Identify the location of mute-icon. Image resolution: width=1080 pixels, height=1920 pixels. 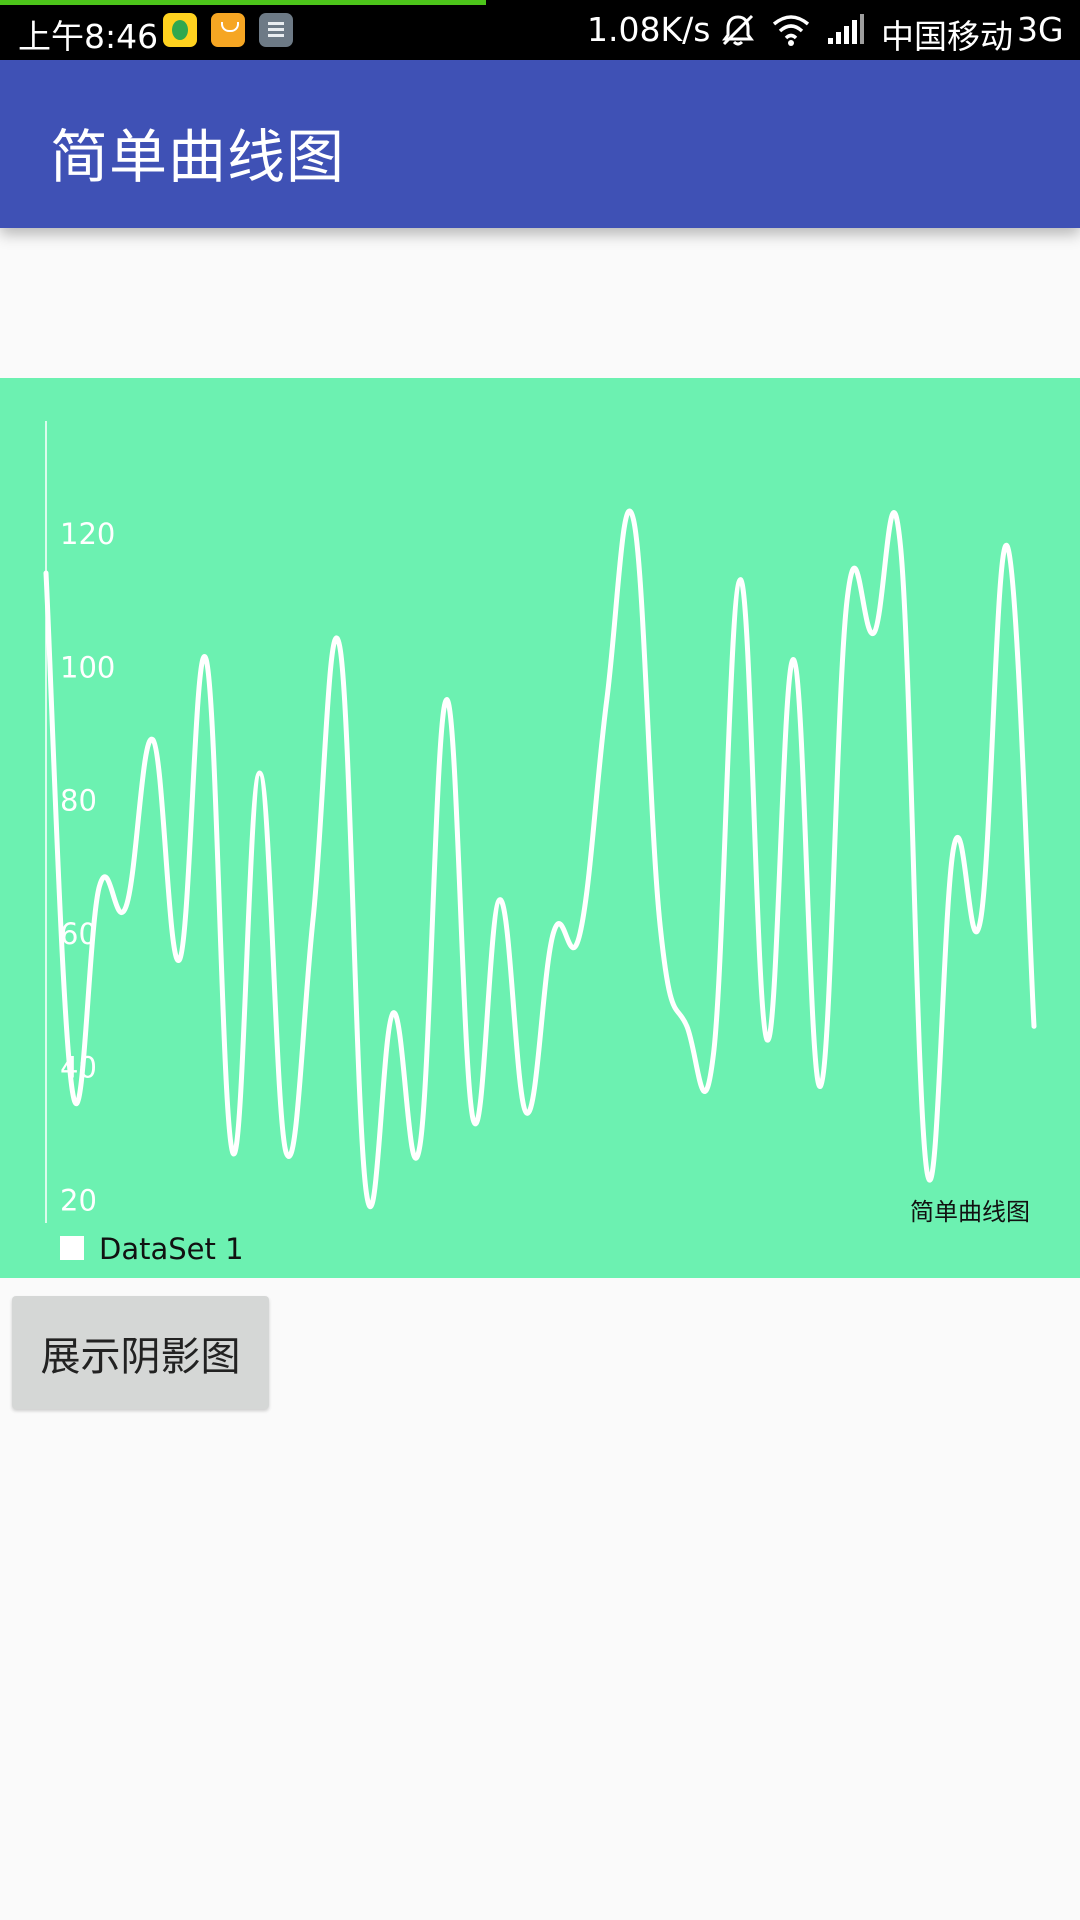
(738, 30).